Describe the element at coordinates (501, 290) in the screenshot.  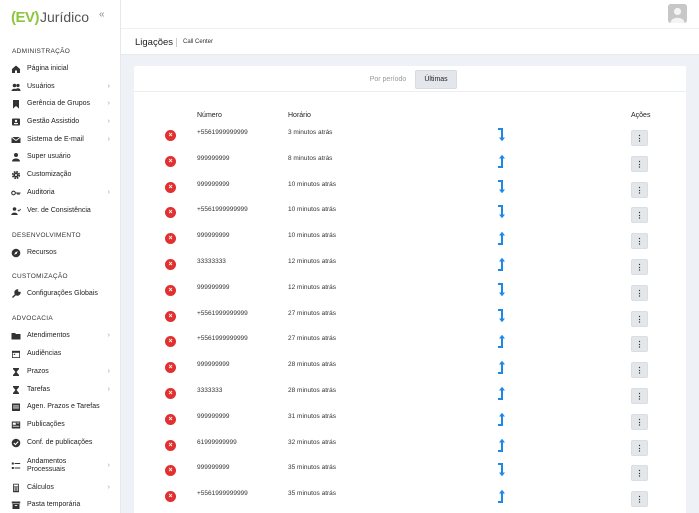
I see `incoming-call-arrow-icon` at that location.